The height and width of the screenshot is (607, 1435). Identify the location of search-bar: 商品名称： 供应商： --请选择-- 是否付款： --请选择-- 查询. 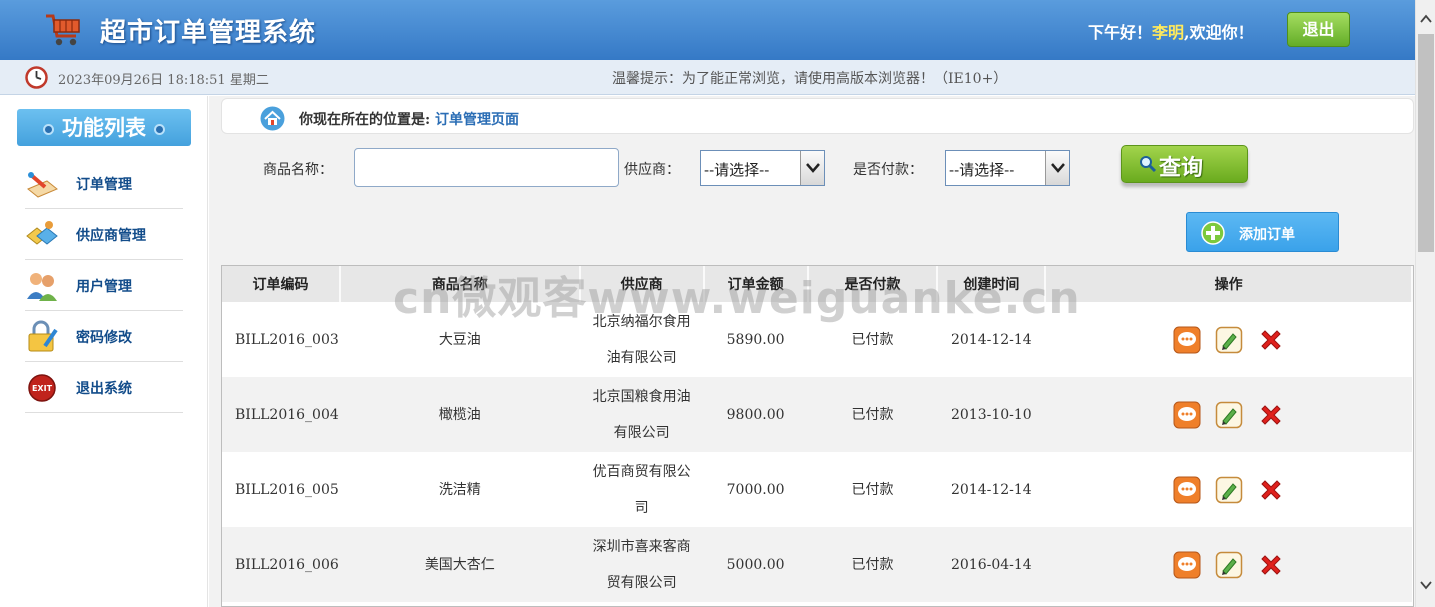
(817, 167).